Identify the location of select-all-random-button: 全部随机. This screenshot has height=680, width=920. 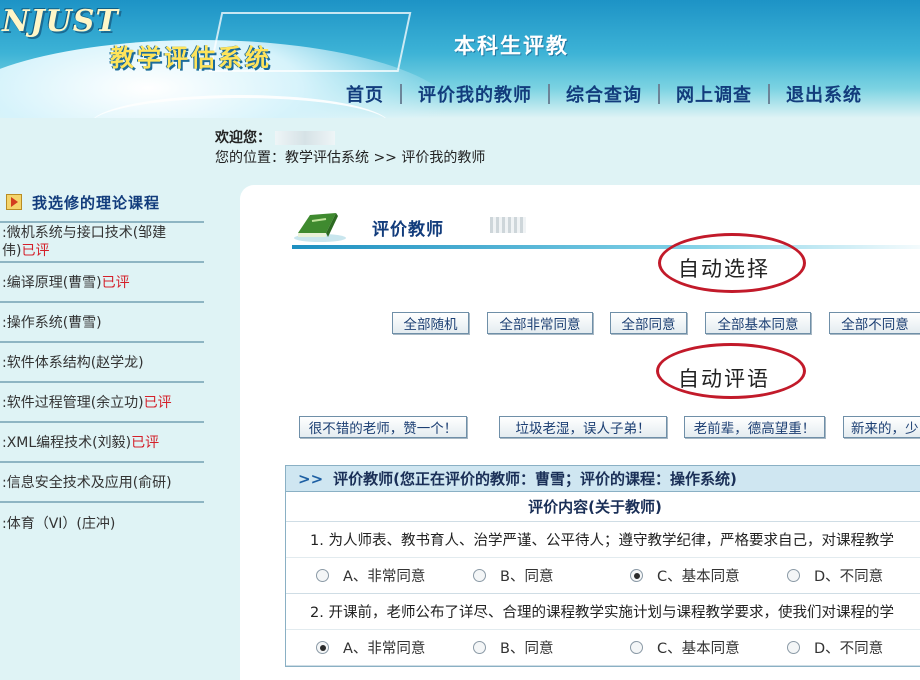
(430, 323).